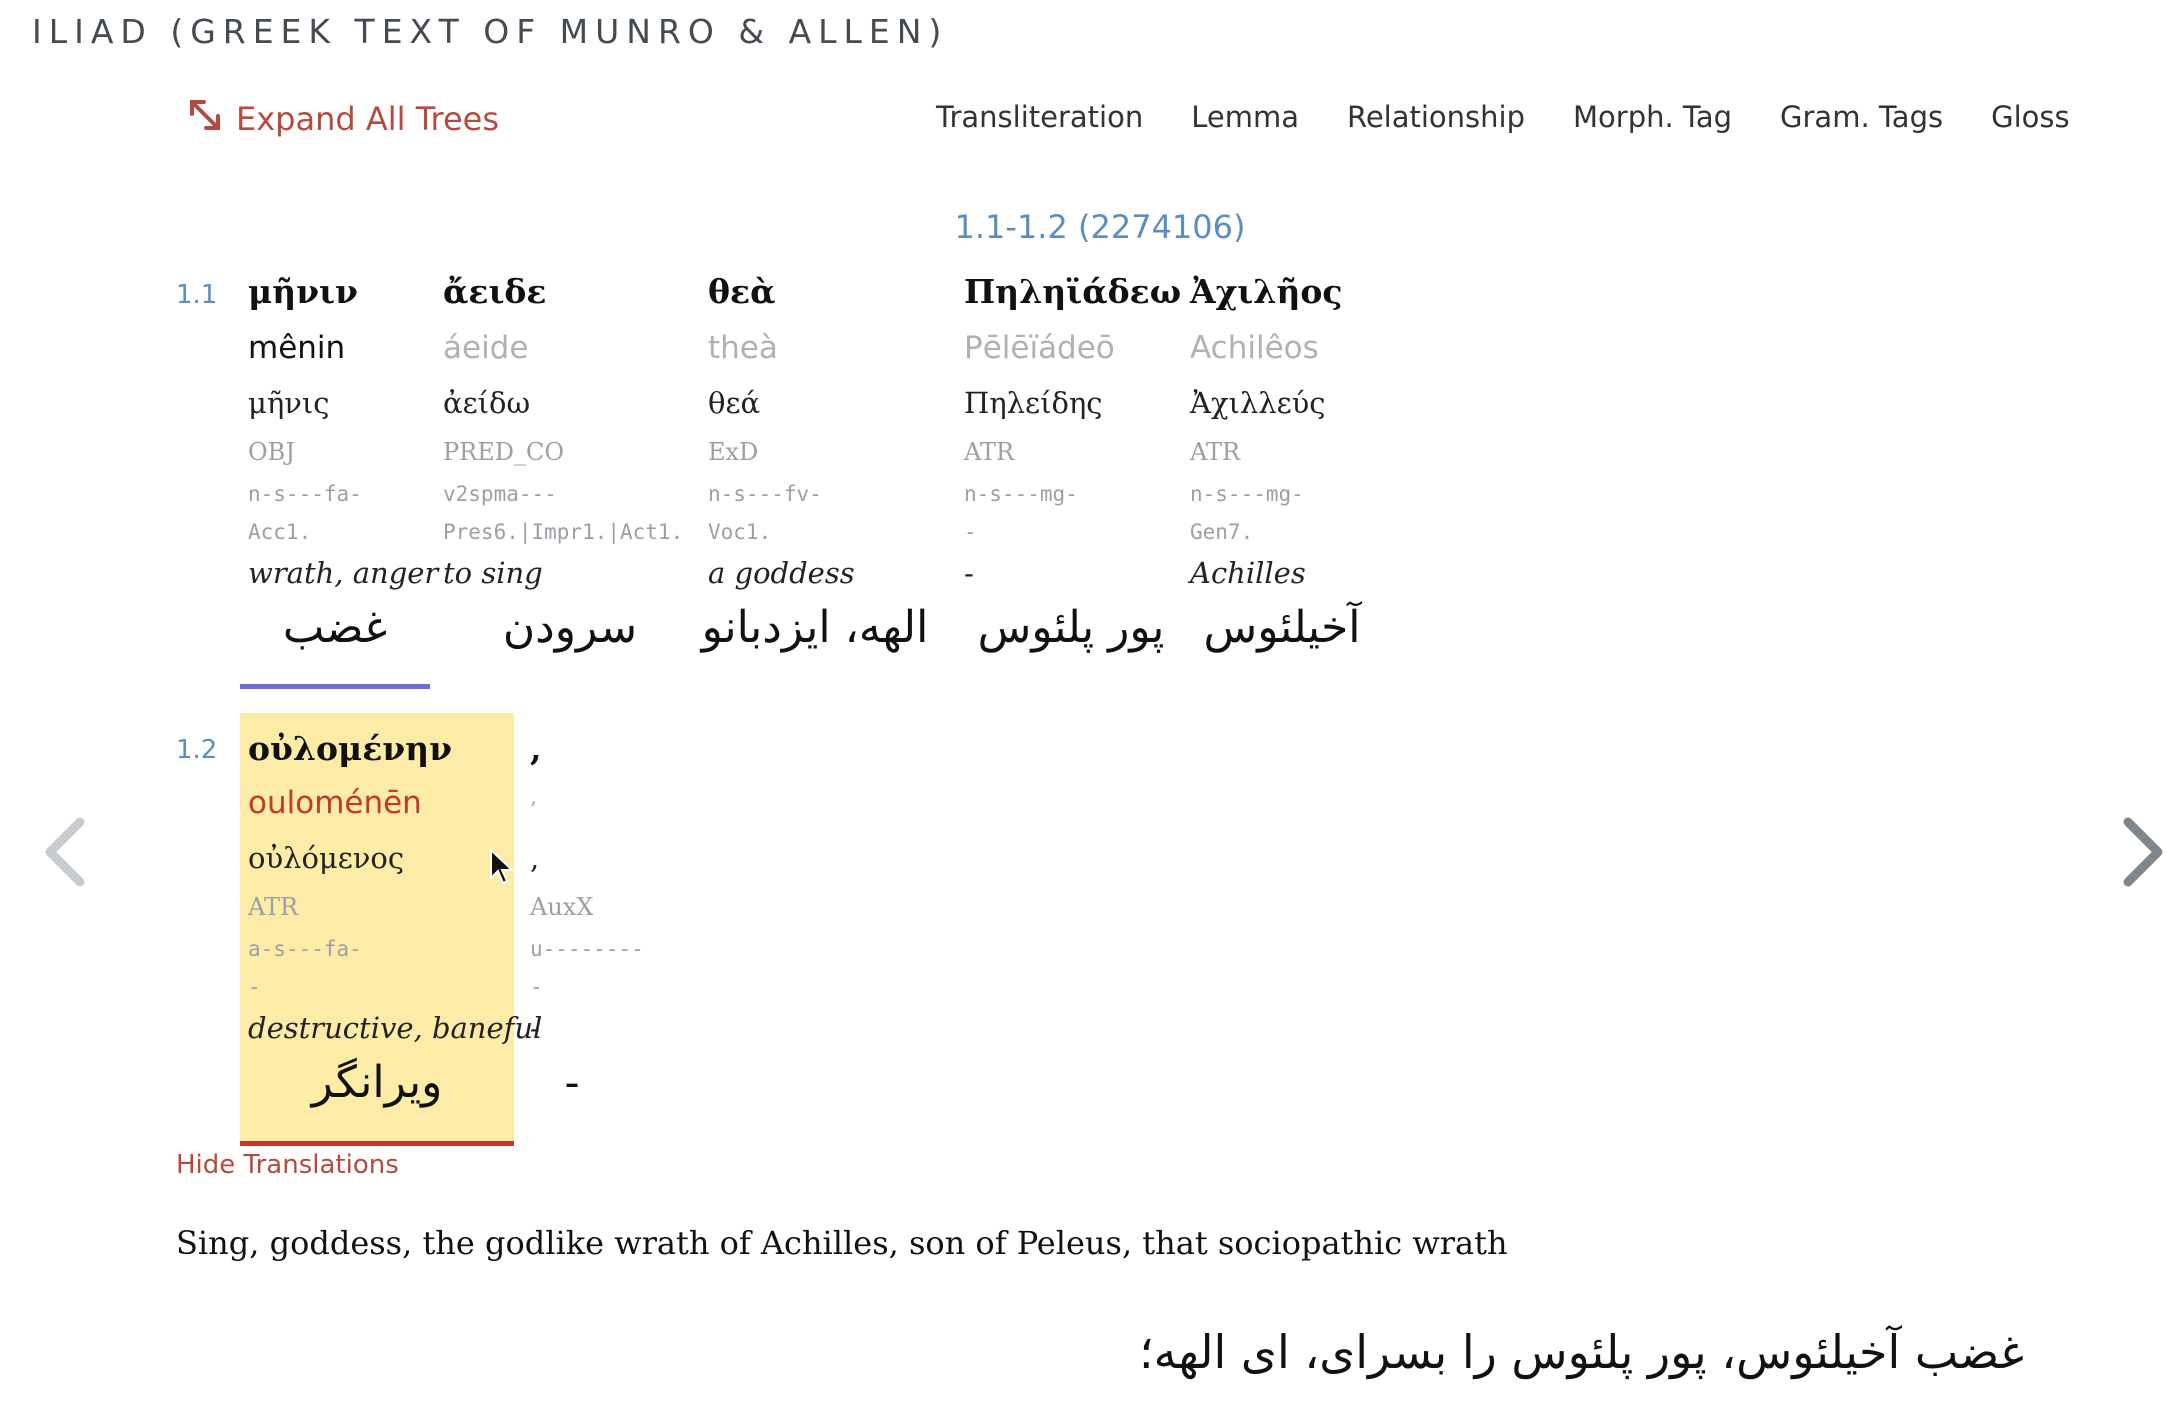 The height and width of the screenshot is (1421, 2174). I want to click on transliteration: ,, so click(533, 797).